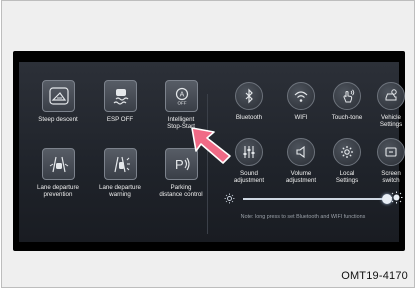 The image size is (416, 288). I want to click on screen-switch-icon, so click(391, 152).